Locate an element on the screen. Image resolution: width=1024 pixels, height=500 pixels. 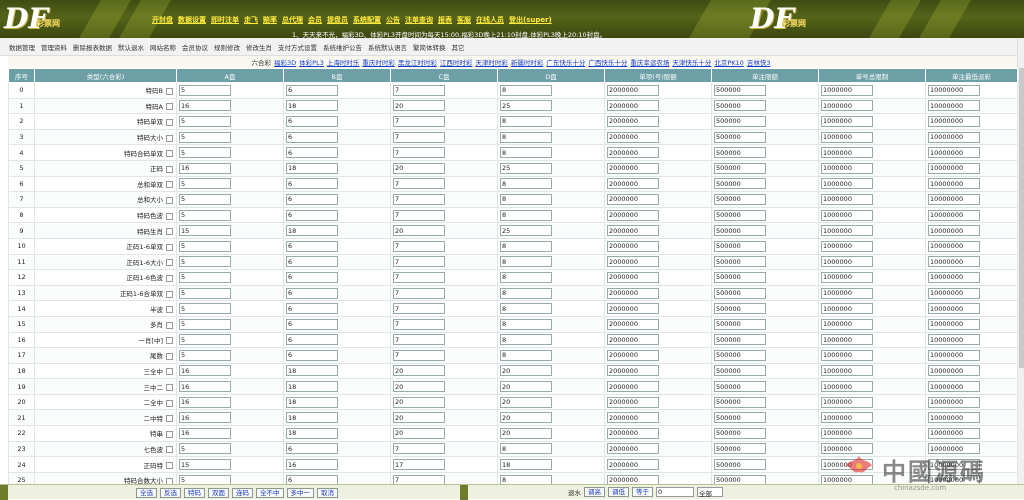
lottery-link: 福彩3D is located at coordinates (285, 62).